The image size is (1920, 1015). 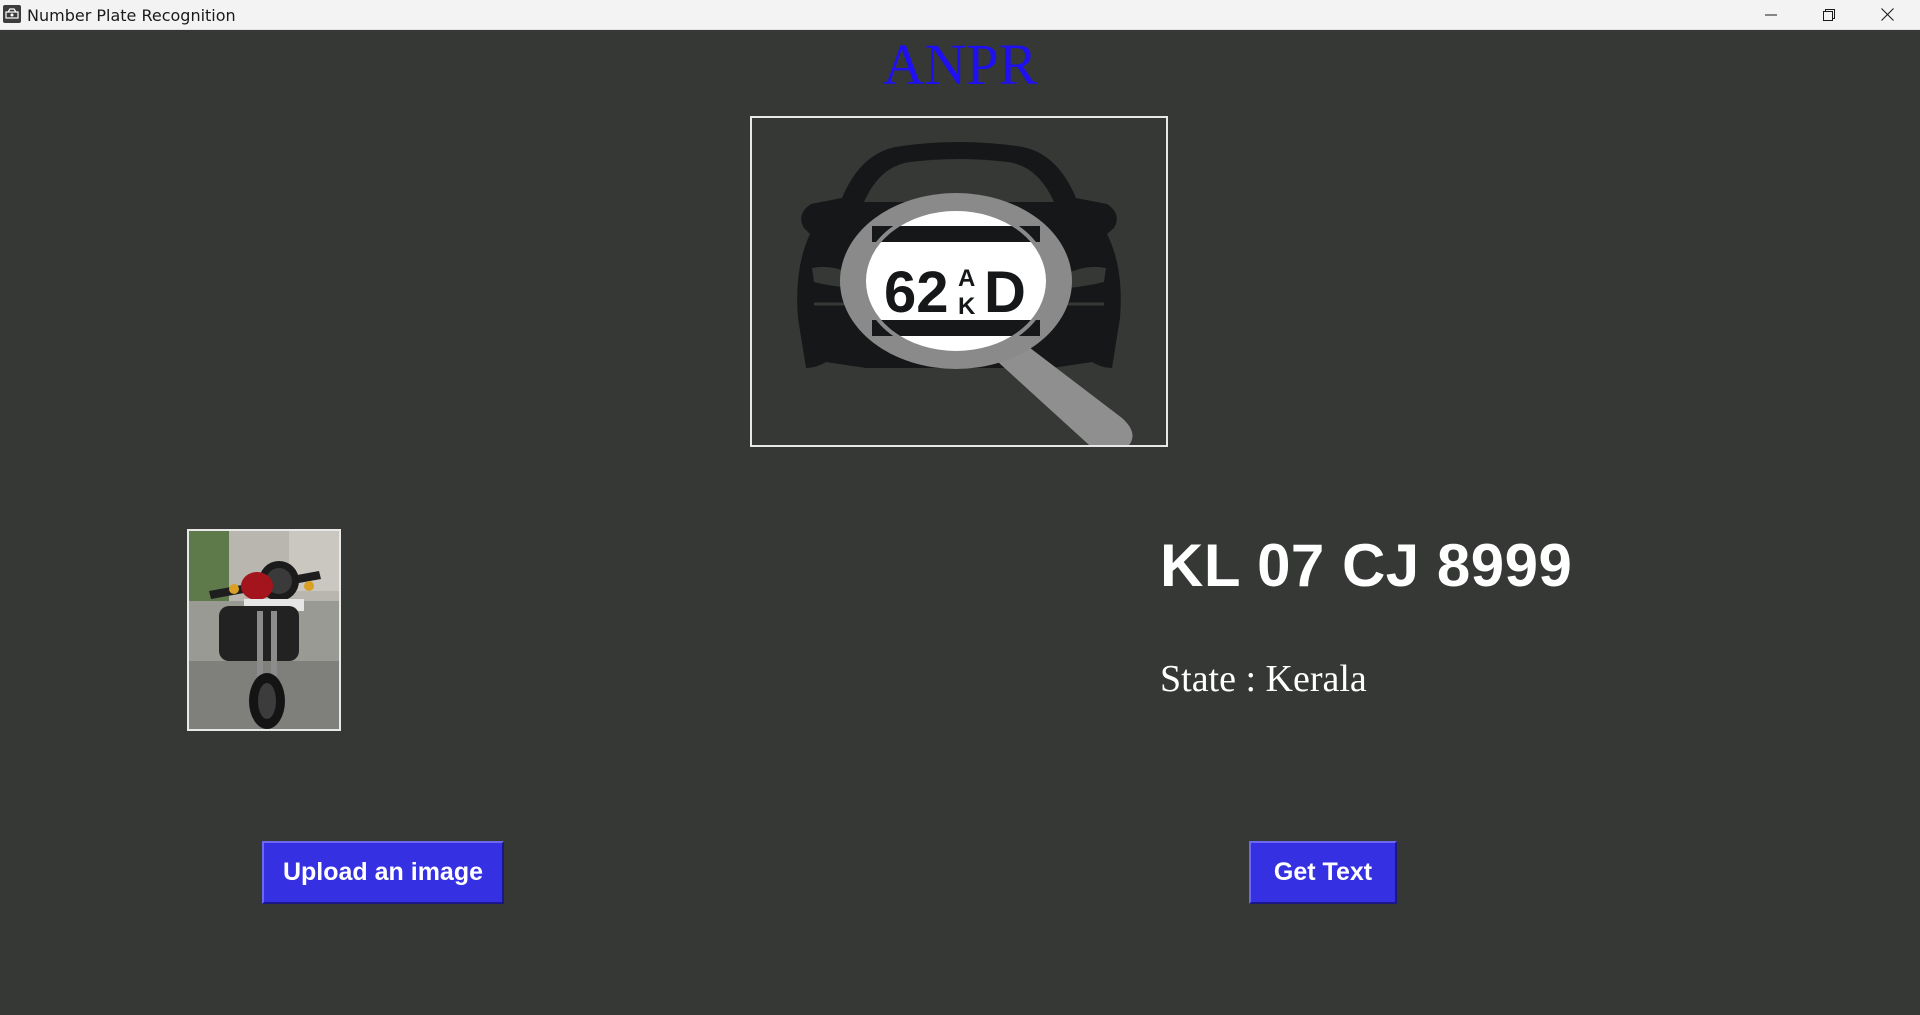 I want to click on restore-icon, so click(x=1829, y=14).